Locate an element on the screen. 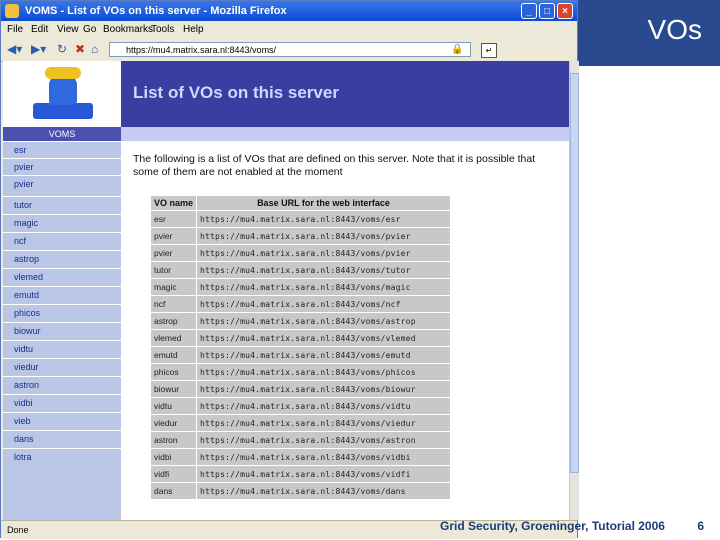  vo-name-cell: viedur is located at coordinates (173, 423).